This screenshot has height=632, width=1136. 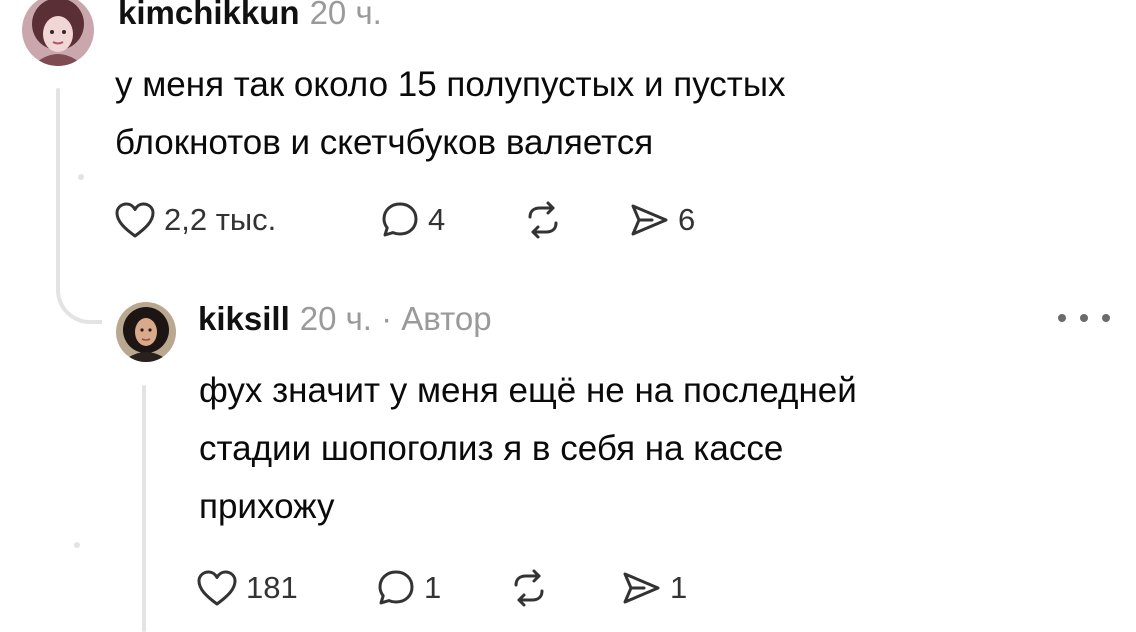 What do you see at coordinates (433, 587) in the screenshot?
I see `reply-count: 1` at bounding box center [433, 587].